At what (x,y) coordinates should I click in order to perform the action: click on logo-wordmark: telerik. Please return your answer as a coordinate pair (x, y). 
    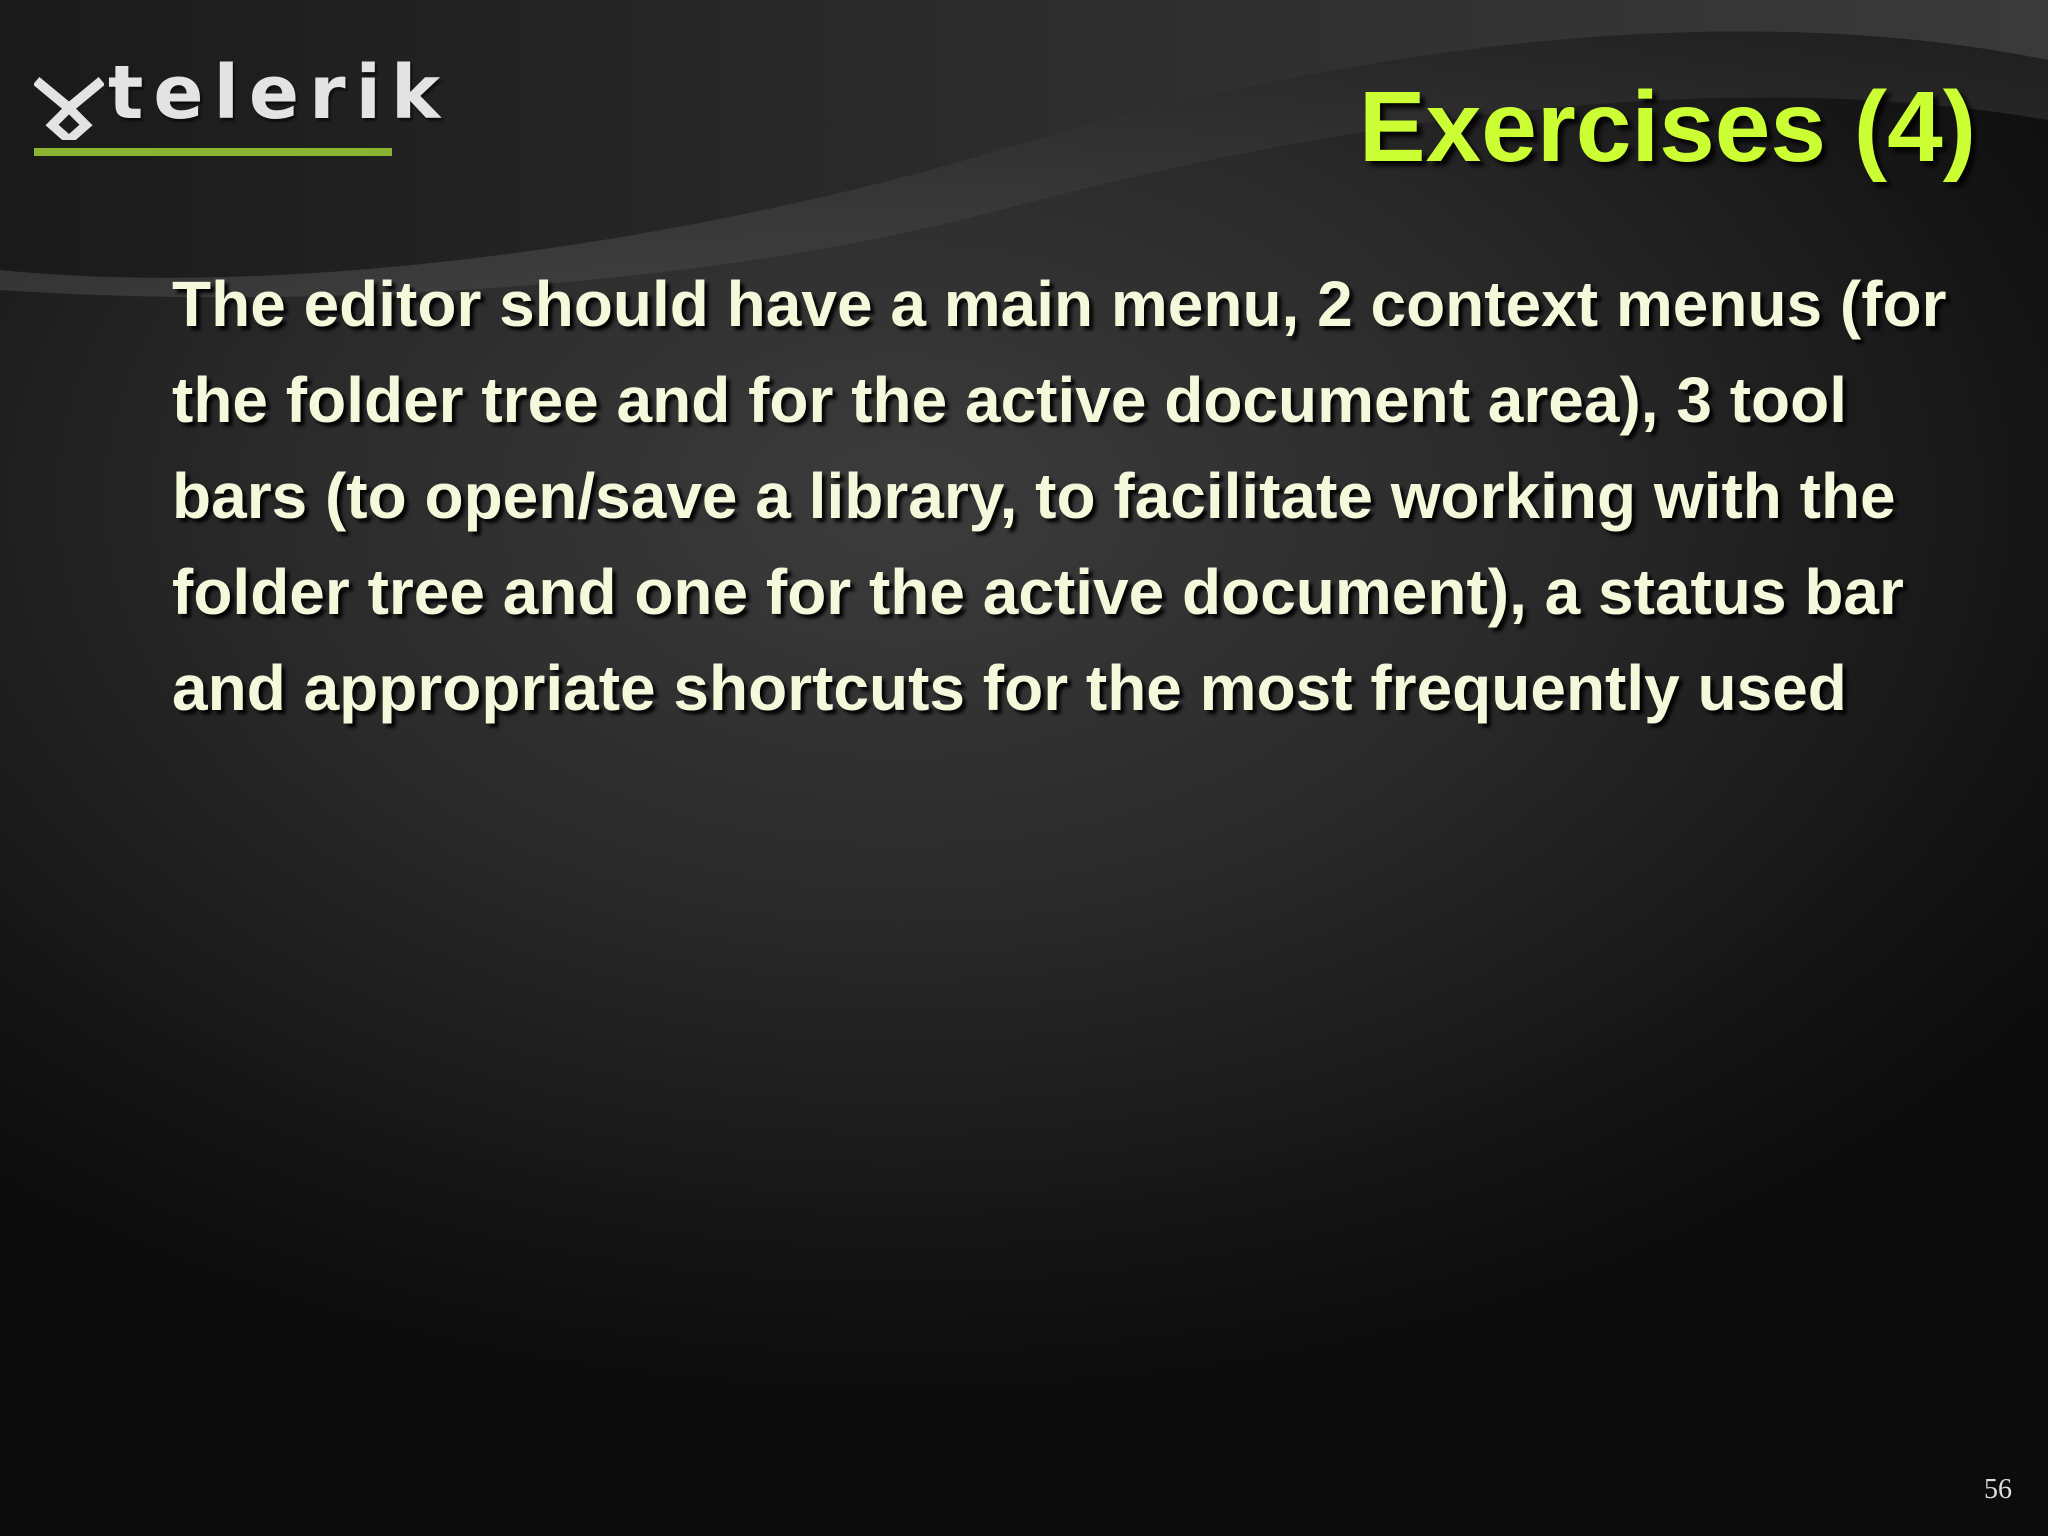
    Looking at the image, I should click on (279, 93).